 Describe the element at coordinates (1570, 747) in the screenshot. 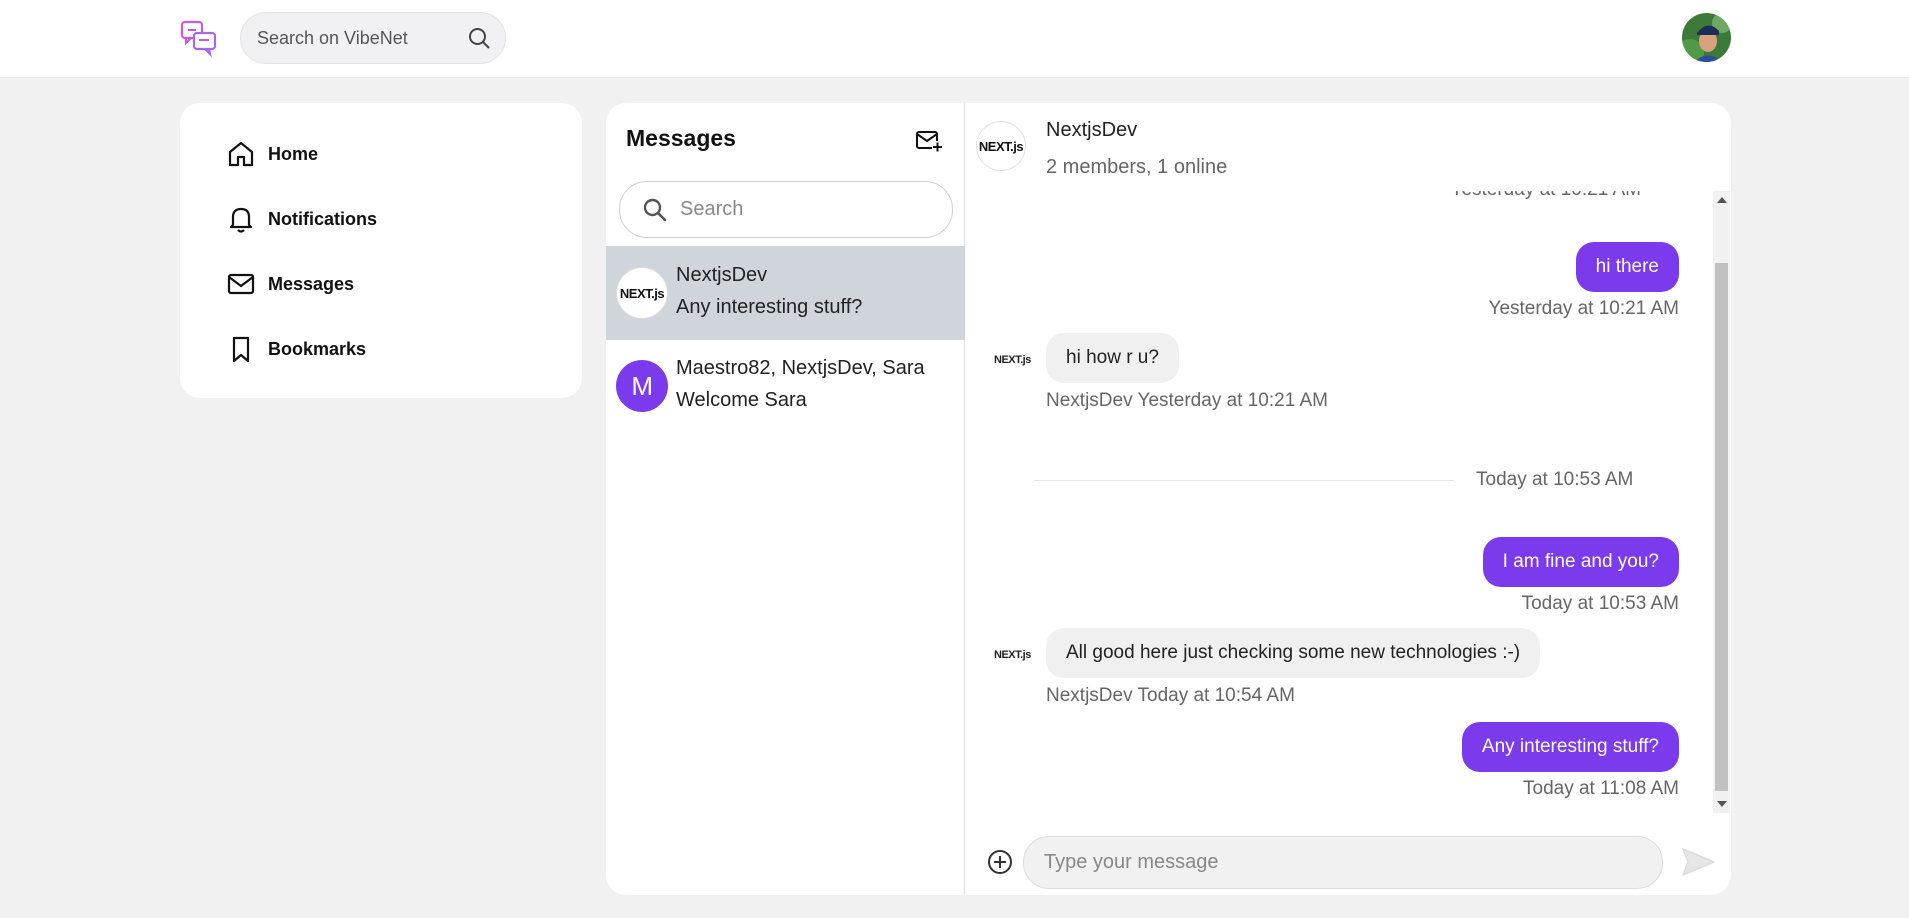

I see `message-bubble-outgoing: Any interesting stuff?` at that location.